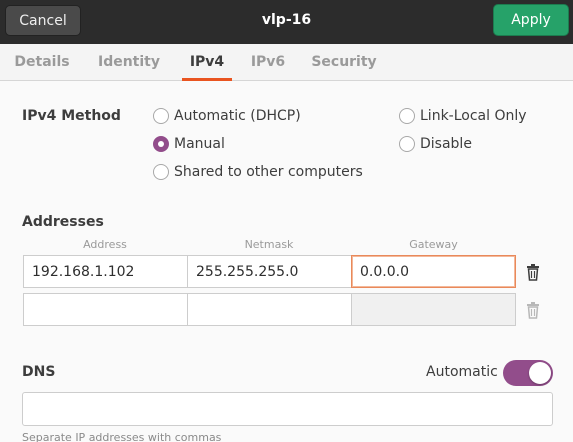 Image resolution: width=573 pixels, height=442 pixels. I want to click on window-title: vlp-16, so click(286, 20).